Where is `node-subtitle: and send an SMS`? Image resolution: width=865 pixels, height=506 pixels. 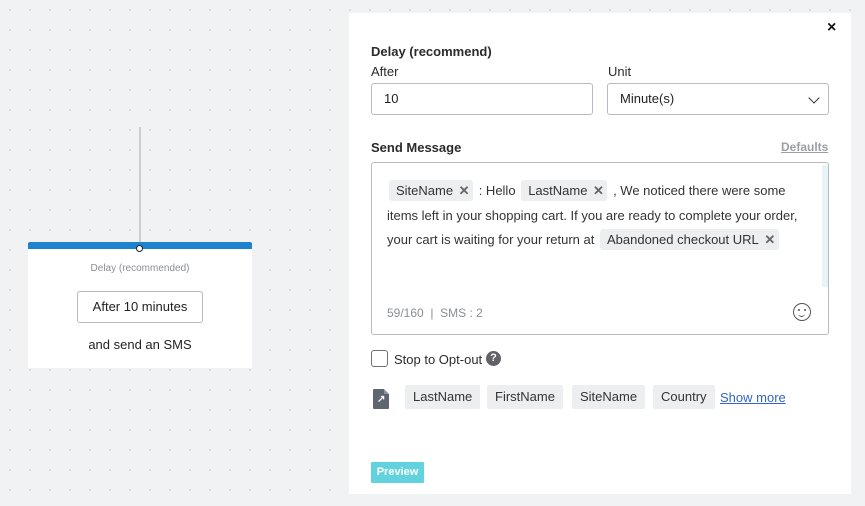 node-subtitle: and send an SMS is located at coordinates (140, 344).